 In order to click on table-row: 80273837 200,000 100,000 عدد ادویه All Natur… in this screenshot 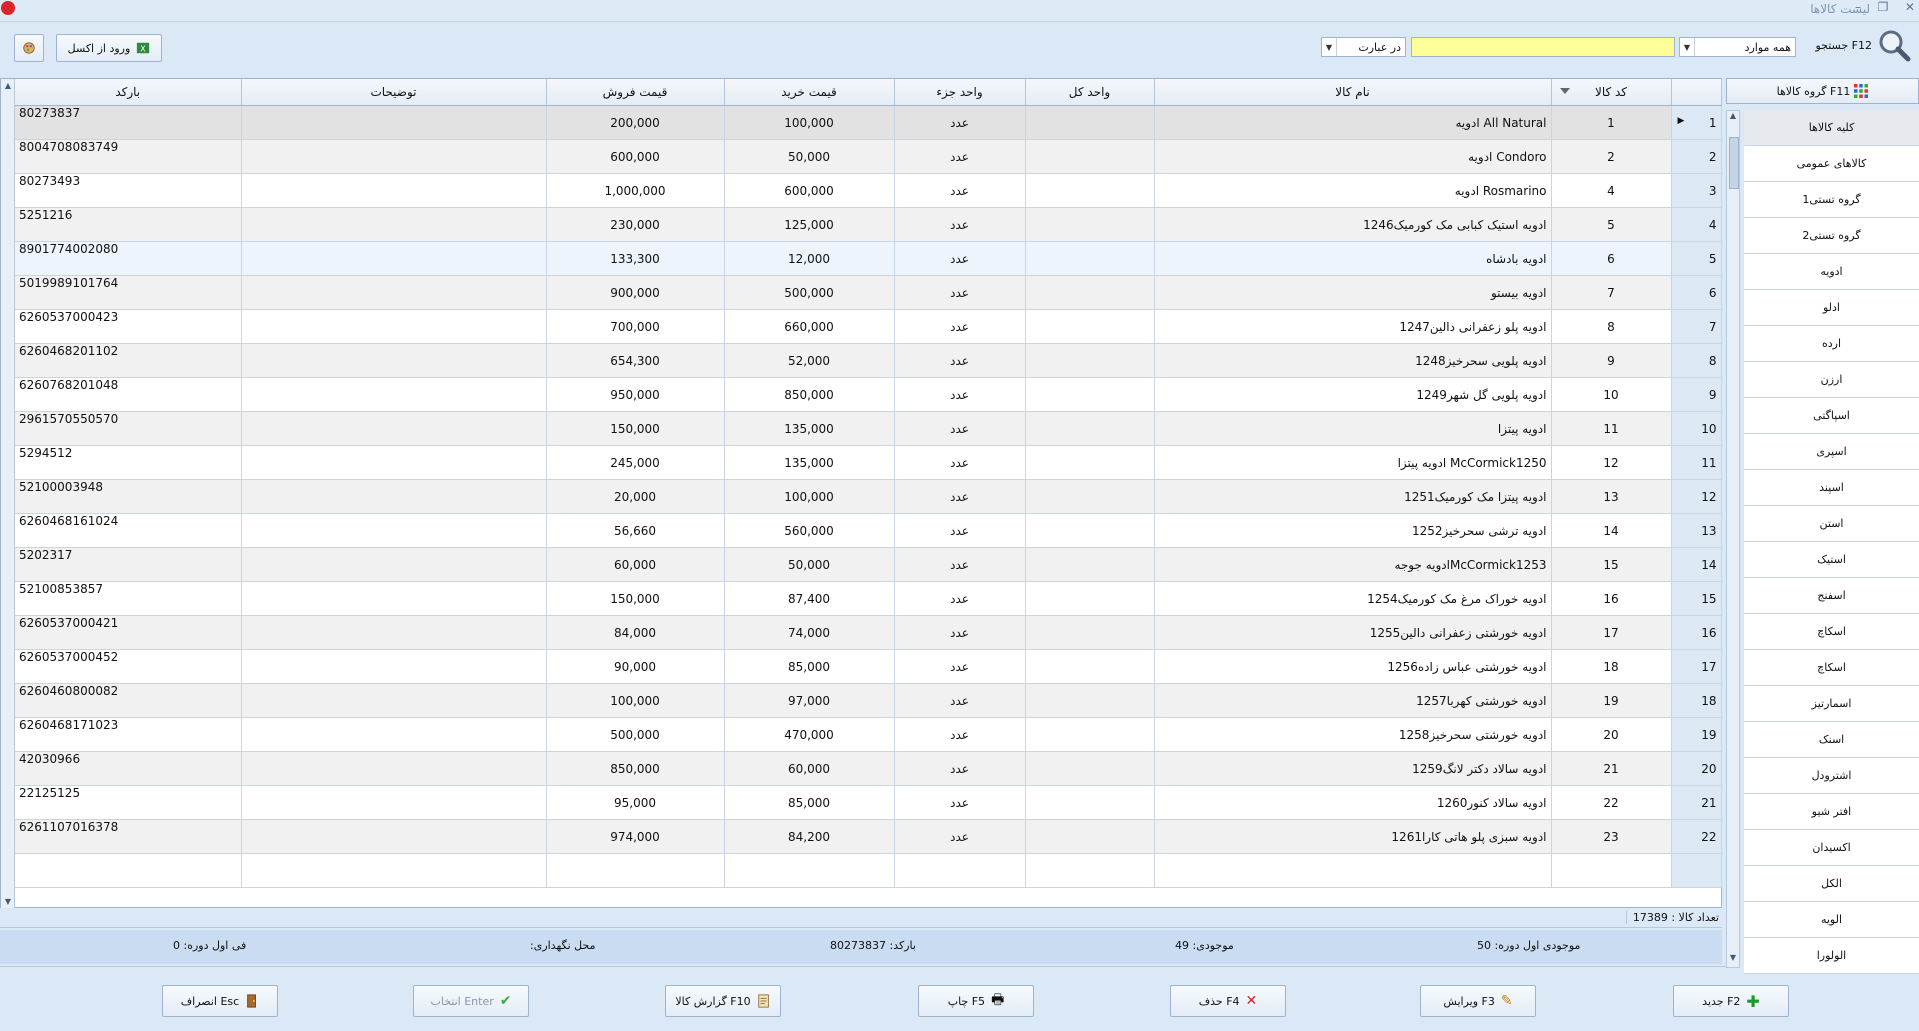, I will do `click(868, 122)`.